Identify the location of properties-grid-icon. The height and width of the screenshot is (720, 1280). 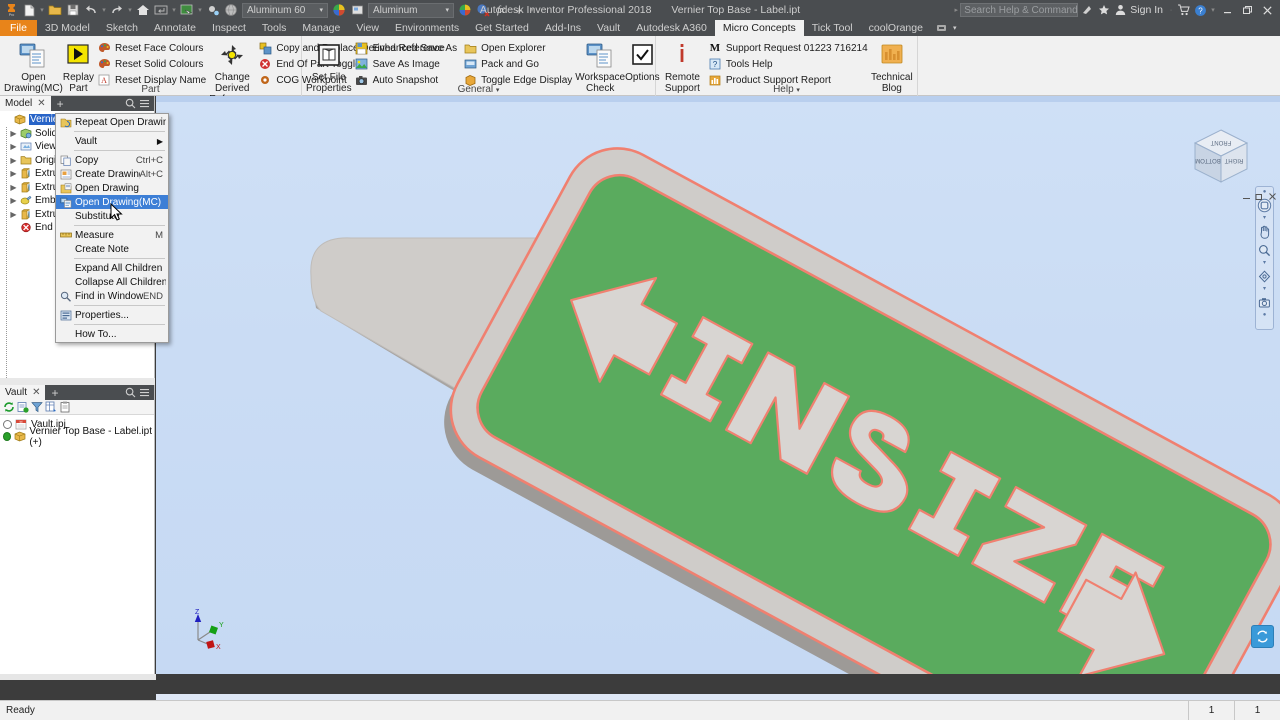
(51, 407).